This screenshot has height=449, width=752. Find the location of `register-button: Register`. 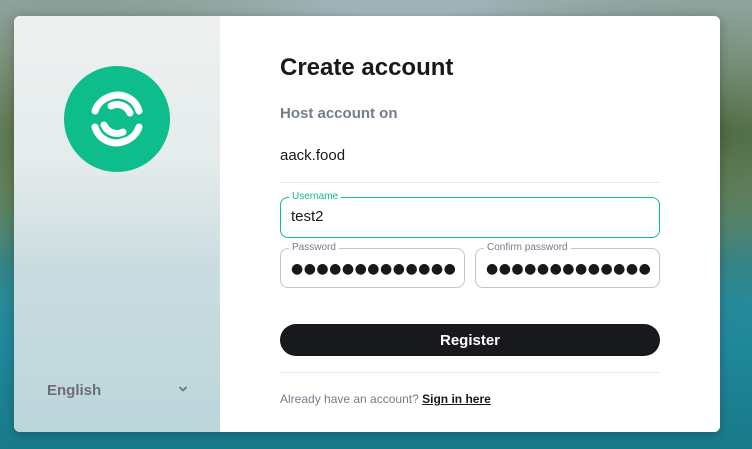

register-button: Register is located at coordinates (470, 340).